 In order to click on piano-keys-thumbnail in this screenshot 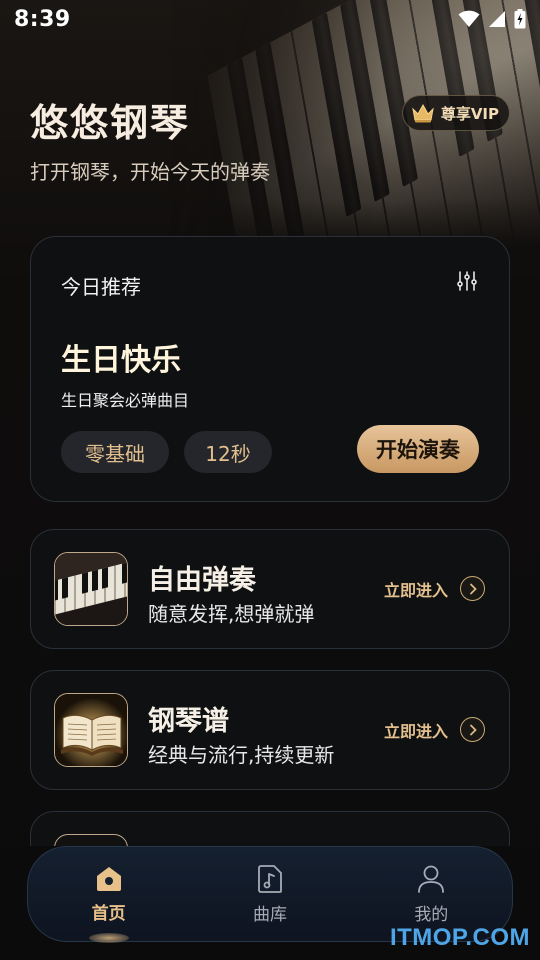, I will do `click(91, 589)`.